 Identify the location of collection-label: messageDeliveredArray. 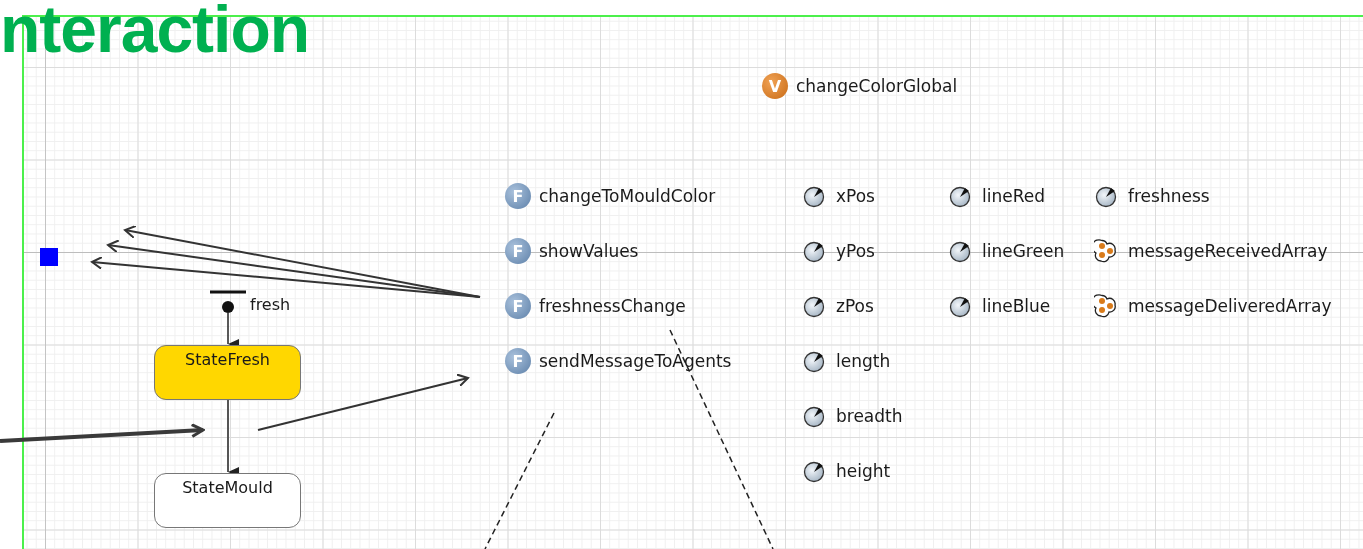
(1230, 306).